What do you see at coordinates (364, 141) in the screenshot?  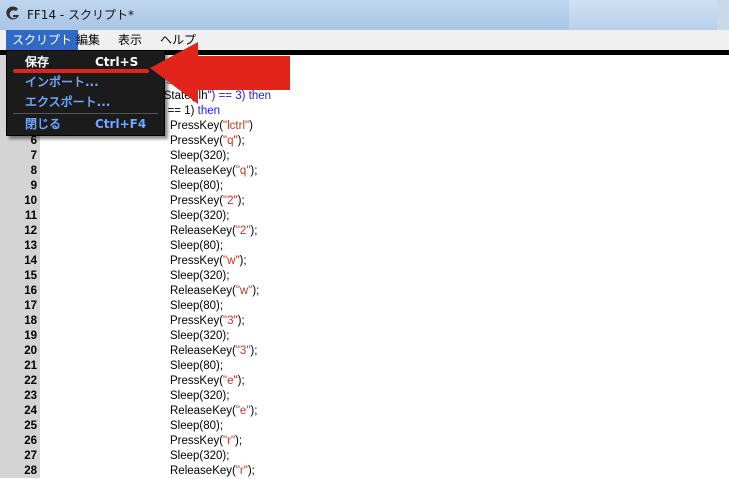 I see `code-line: 6 PressKey("q");` at bounding box center [364, 141].